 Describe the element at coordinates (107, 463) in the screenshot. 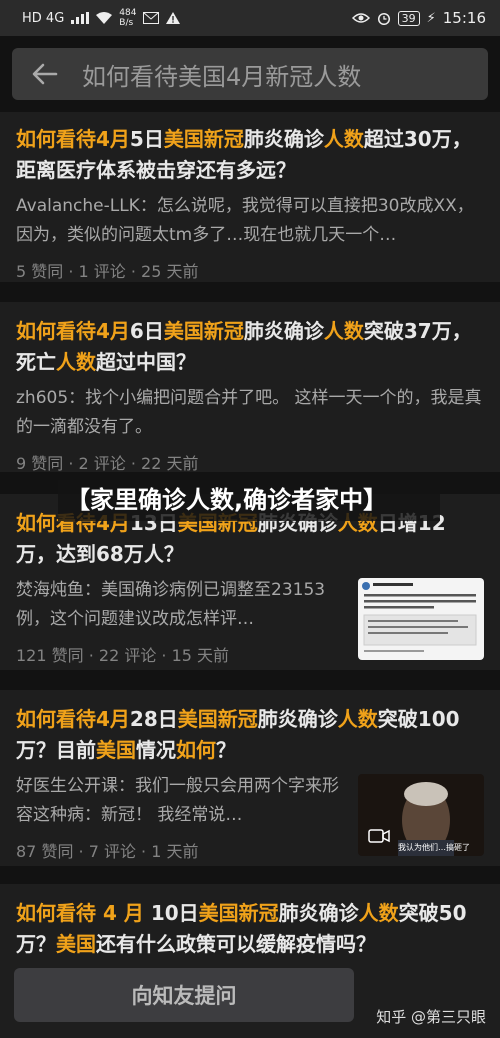

I see `result-meta: 9 赞同 · 2 评论 · 22 天前` at that location.